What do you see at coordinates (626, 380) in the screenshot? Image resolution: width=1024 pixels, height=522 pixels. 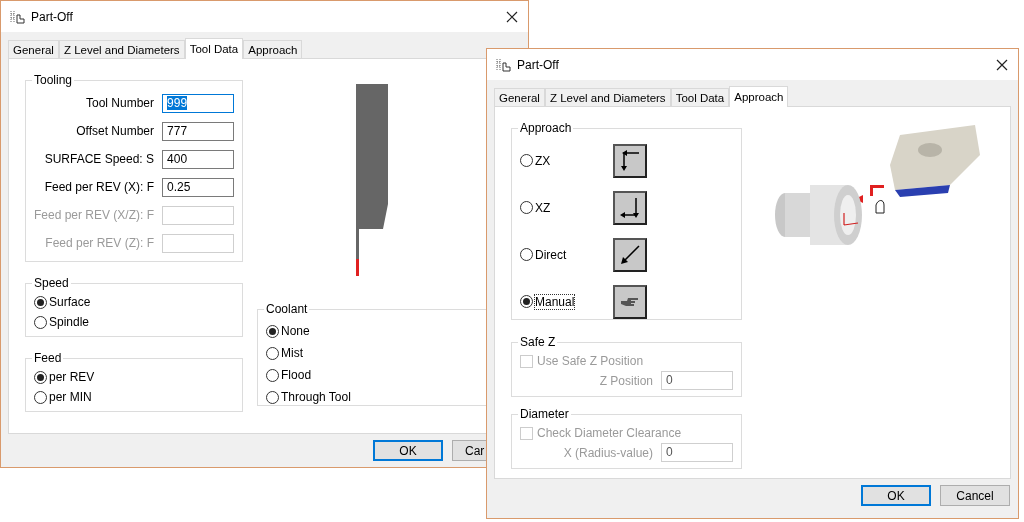 I see `field-label: Z Position` at bounding box center [626, 380].